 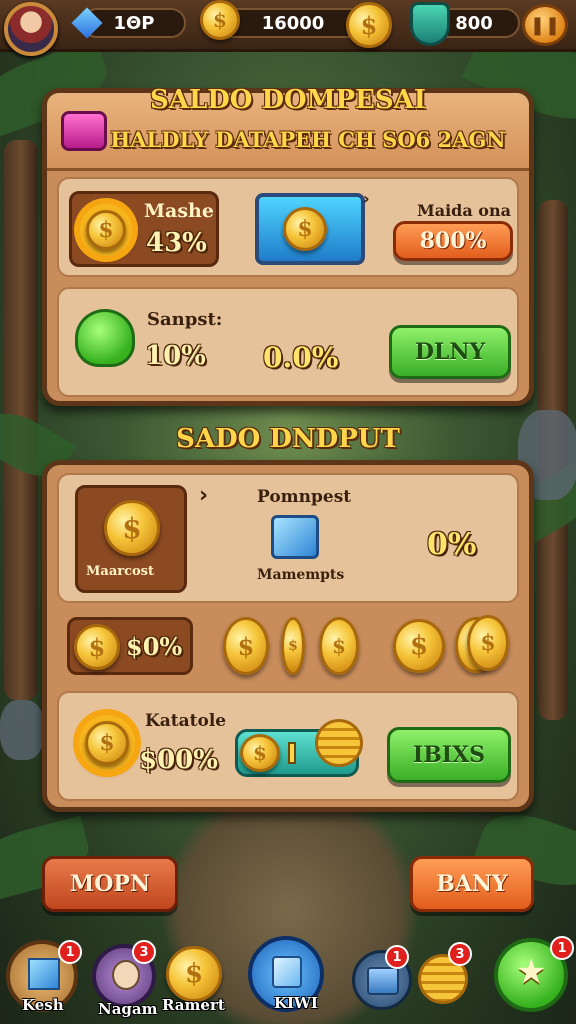 What do you see at coordinates (193, 1005) in the screenshot?
I see `nav-label: Ramert` at bounding box center [193, 1005].